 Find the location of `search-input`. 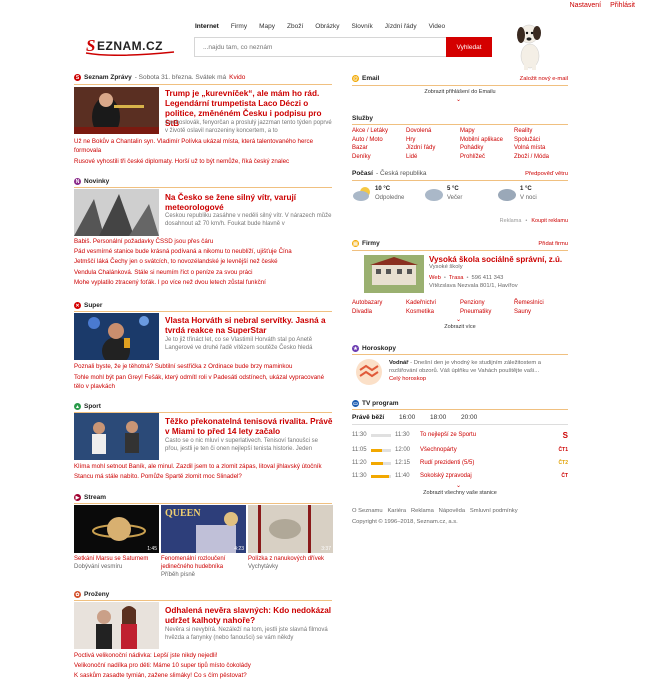

search-input is located at coordinates (320, 47).